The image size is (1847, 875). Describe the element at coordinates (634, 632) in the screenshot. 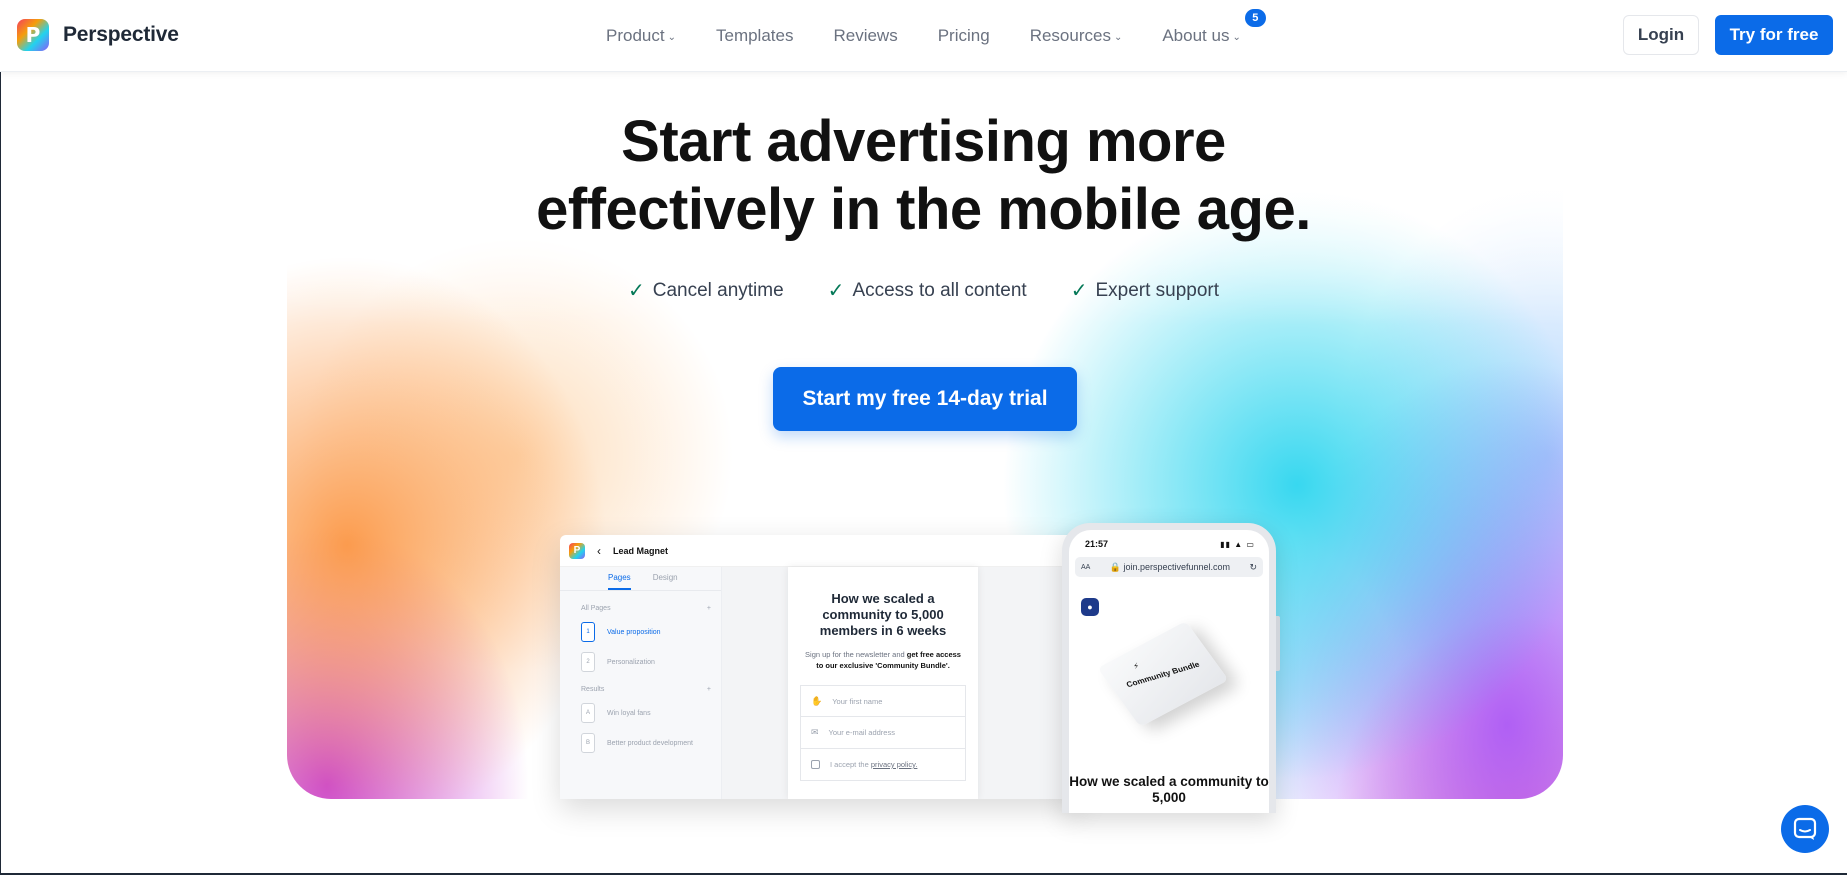

I see `page-label: Value proposition` at that location.